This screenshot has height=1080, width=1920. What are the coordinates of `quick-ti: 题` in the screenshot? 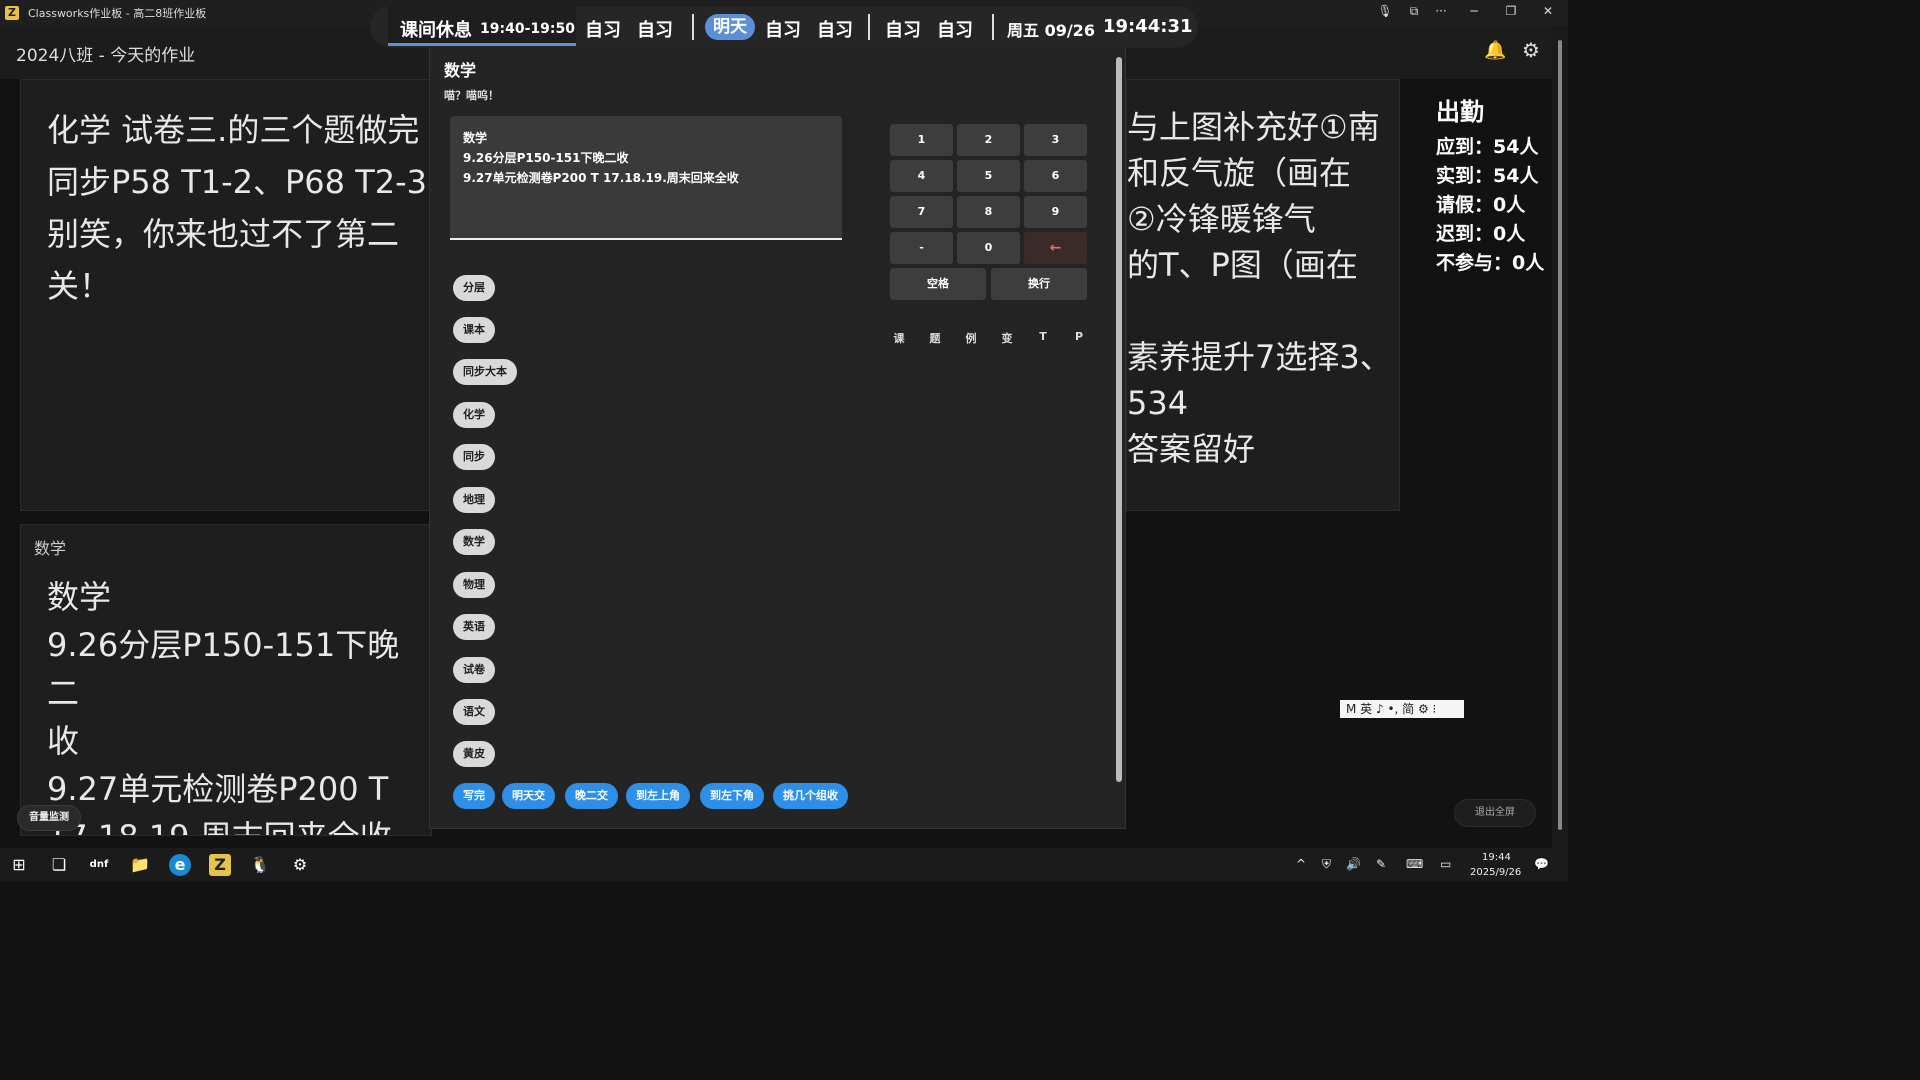 It's located at (935, 338).